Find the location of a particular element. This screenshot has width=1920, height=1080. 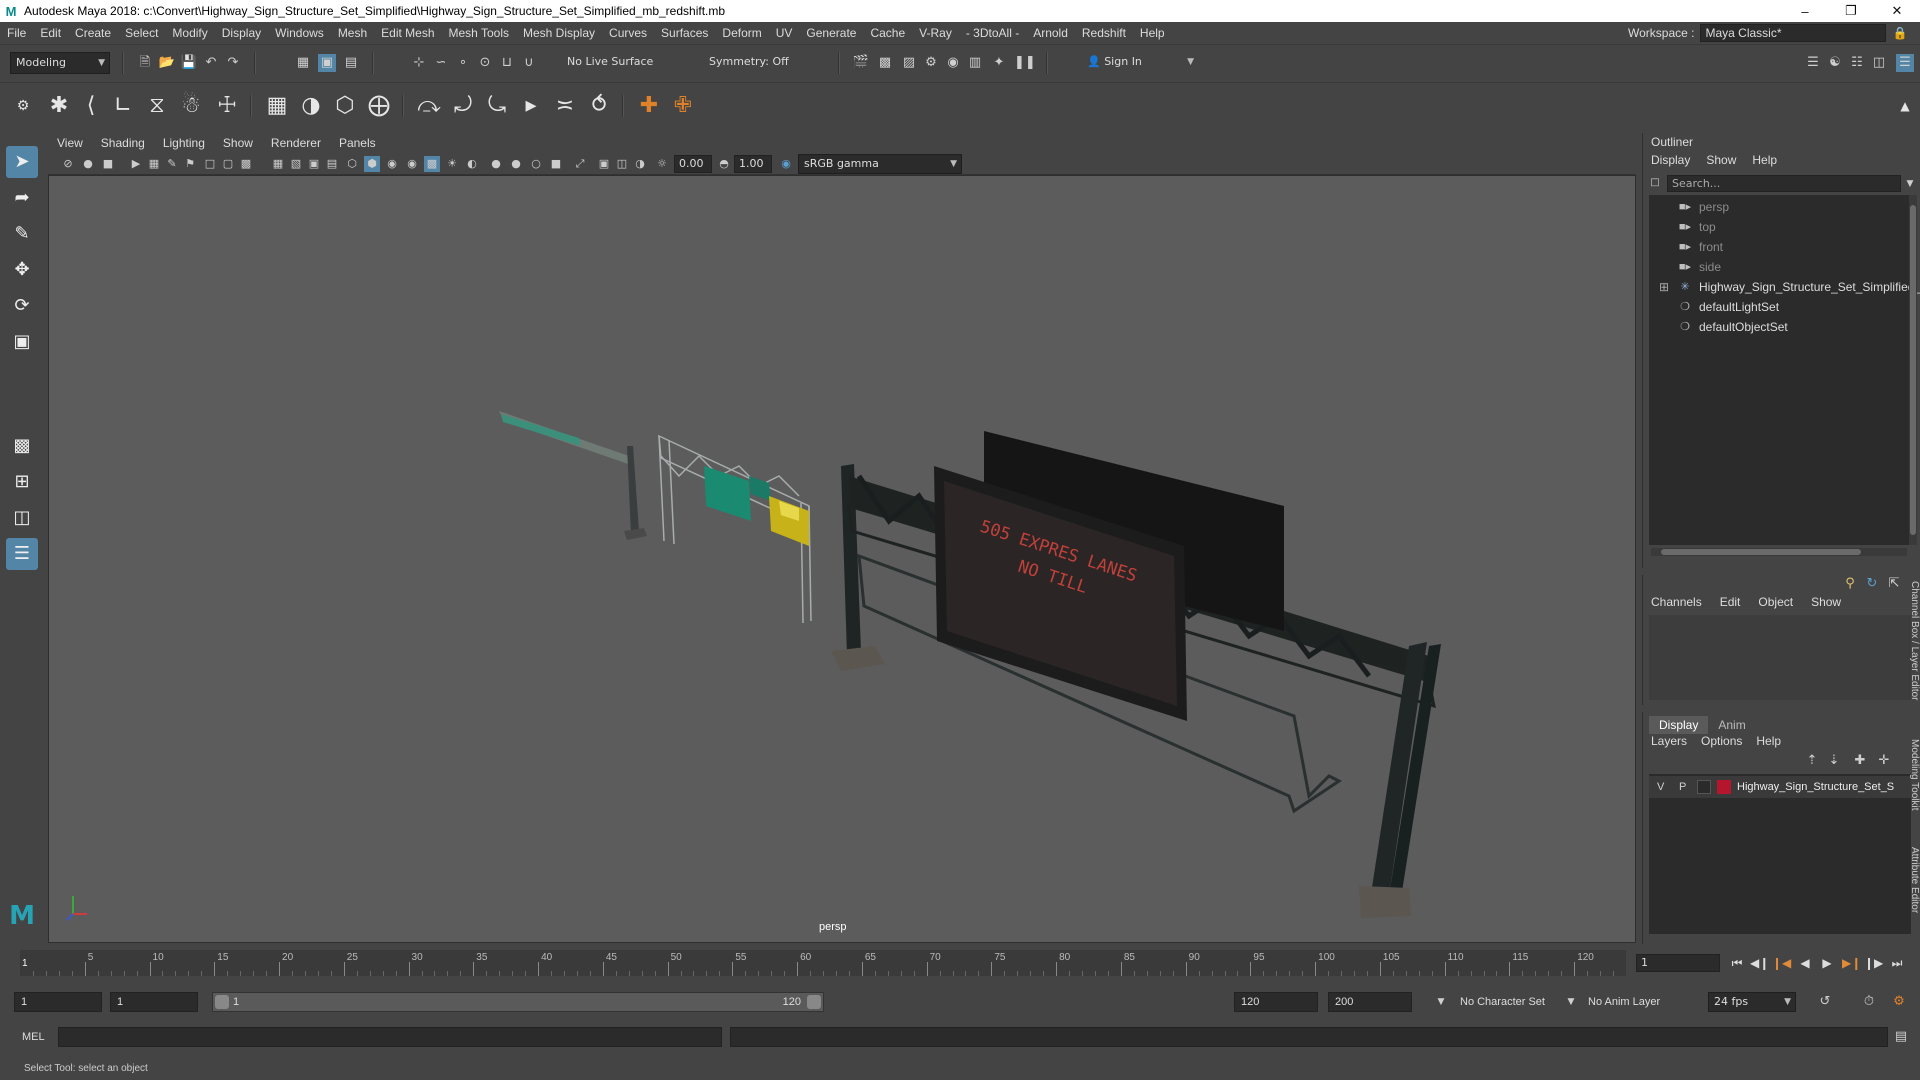

layer-color-swatch is located at coordinates (1724, 787).